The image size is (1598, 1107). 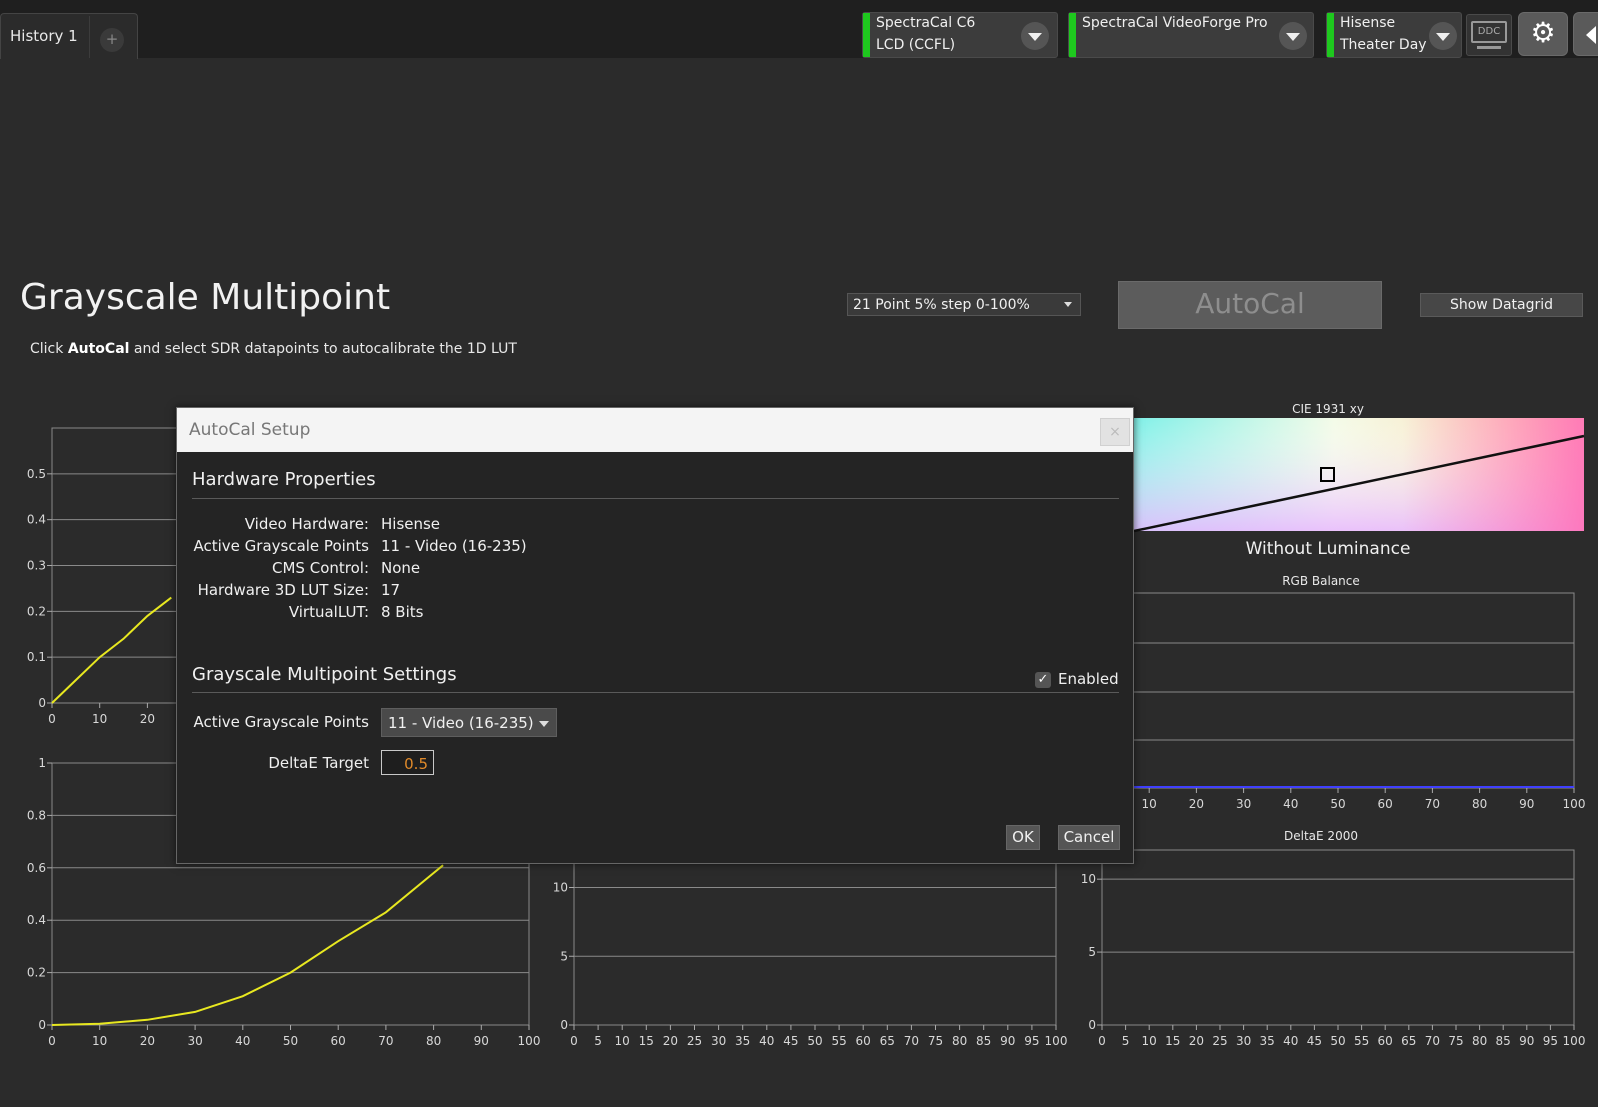 I want to click on x-tick-label: 55, so click(x=838, y=1041).